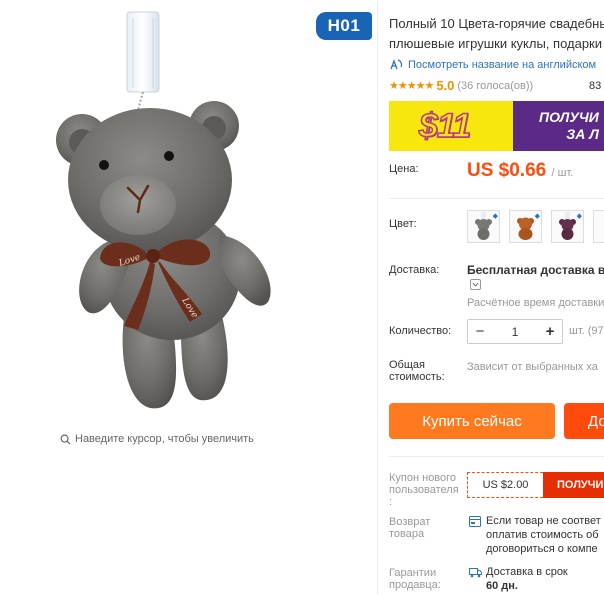  What do you see at coordinates (404, 169) in the screenshot?
I see `price-label: Цена:` at bounding box center [404, 169].